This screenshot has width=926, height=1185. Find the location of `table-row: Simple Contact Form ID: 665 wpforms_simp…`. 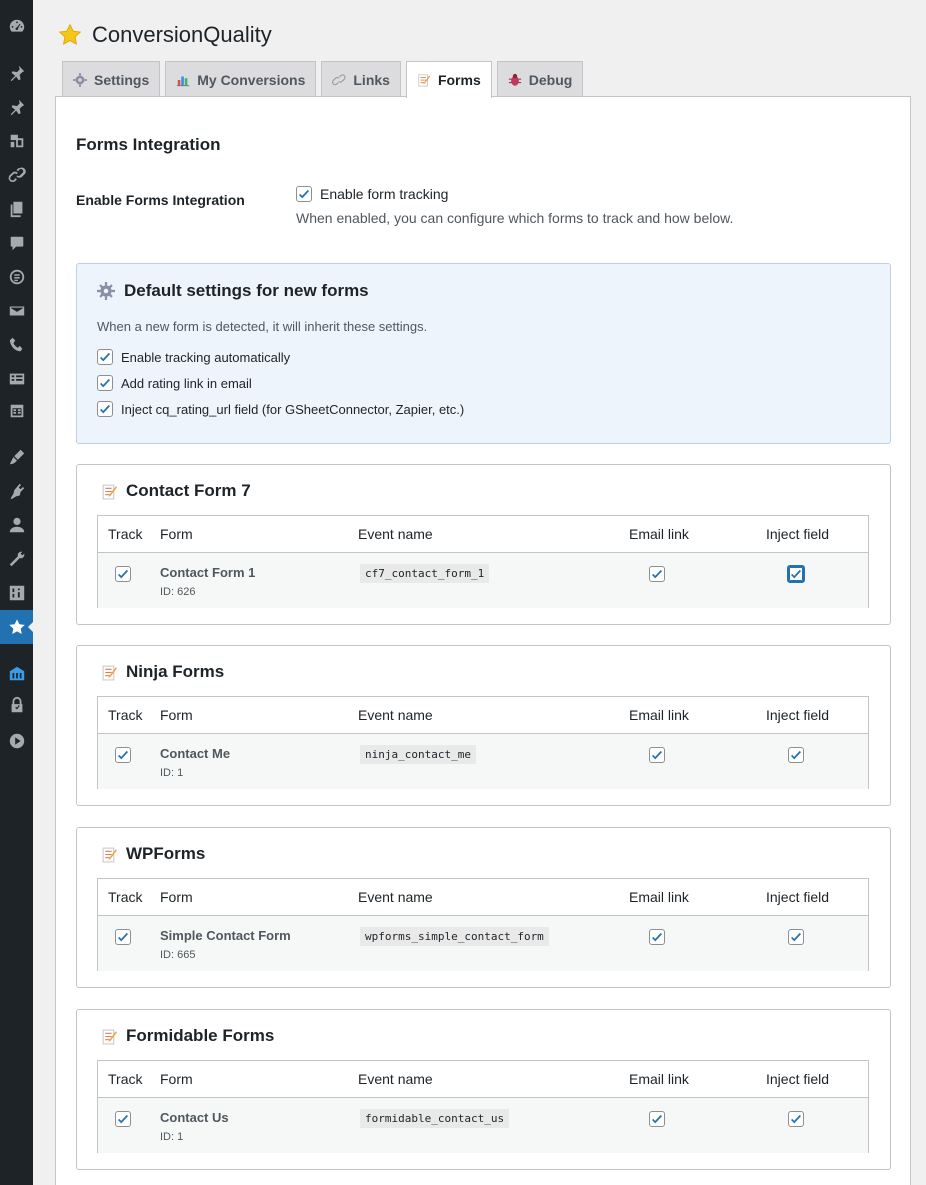

table-row: Simple Contact Form ID: 665 wpforms_simp… is located at coordinates (483, 943).